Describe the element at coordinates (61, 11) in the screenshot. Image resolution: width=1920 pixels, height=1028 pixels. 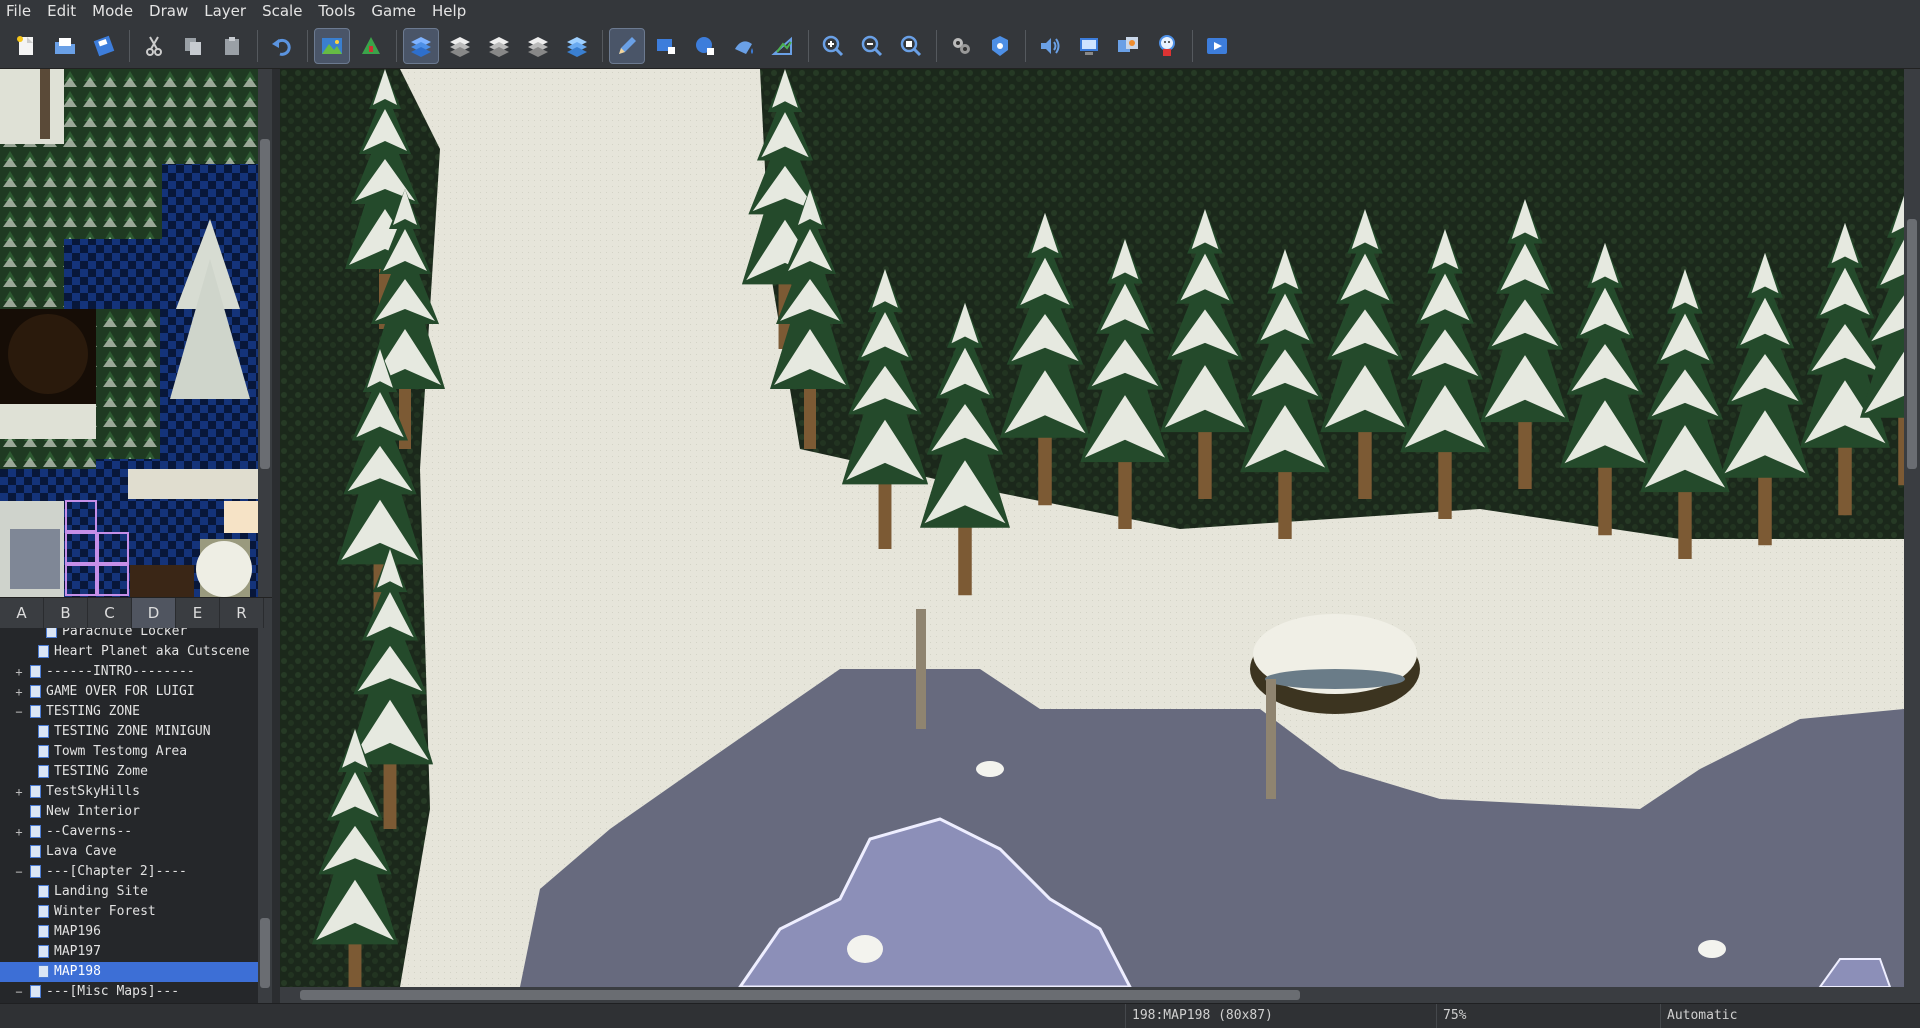
I see `menu-edit: Edit` at that location.